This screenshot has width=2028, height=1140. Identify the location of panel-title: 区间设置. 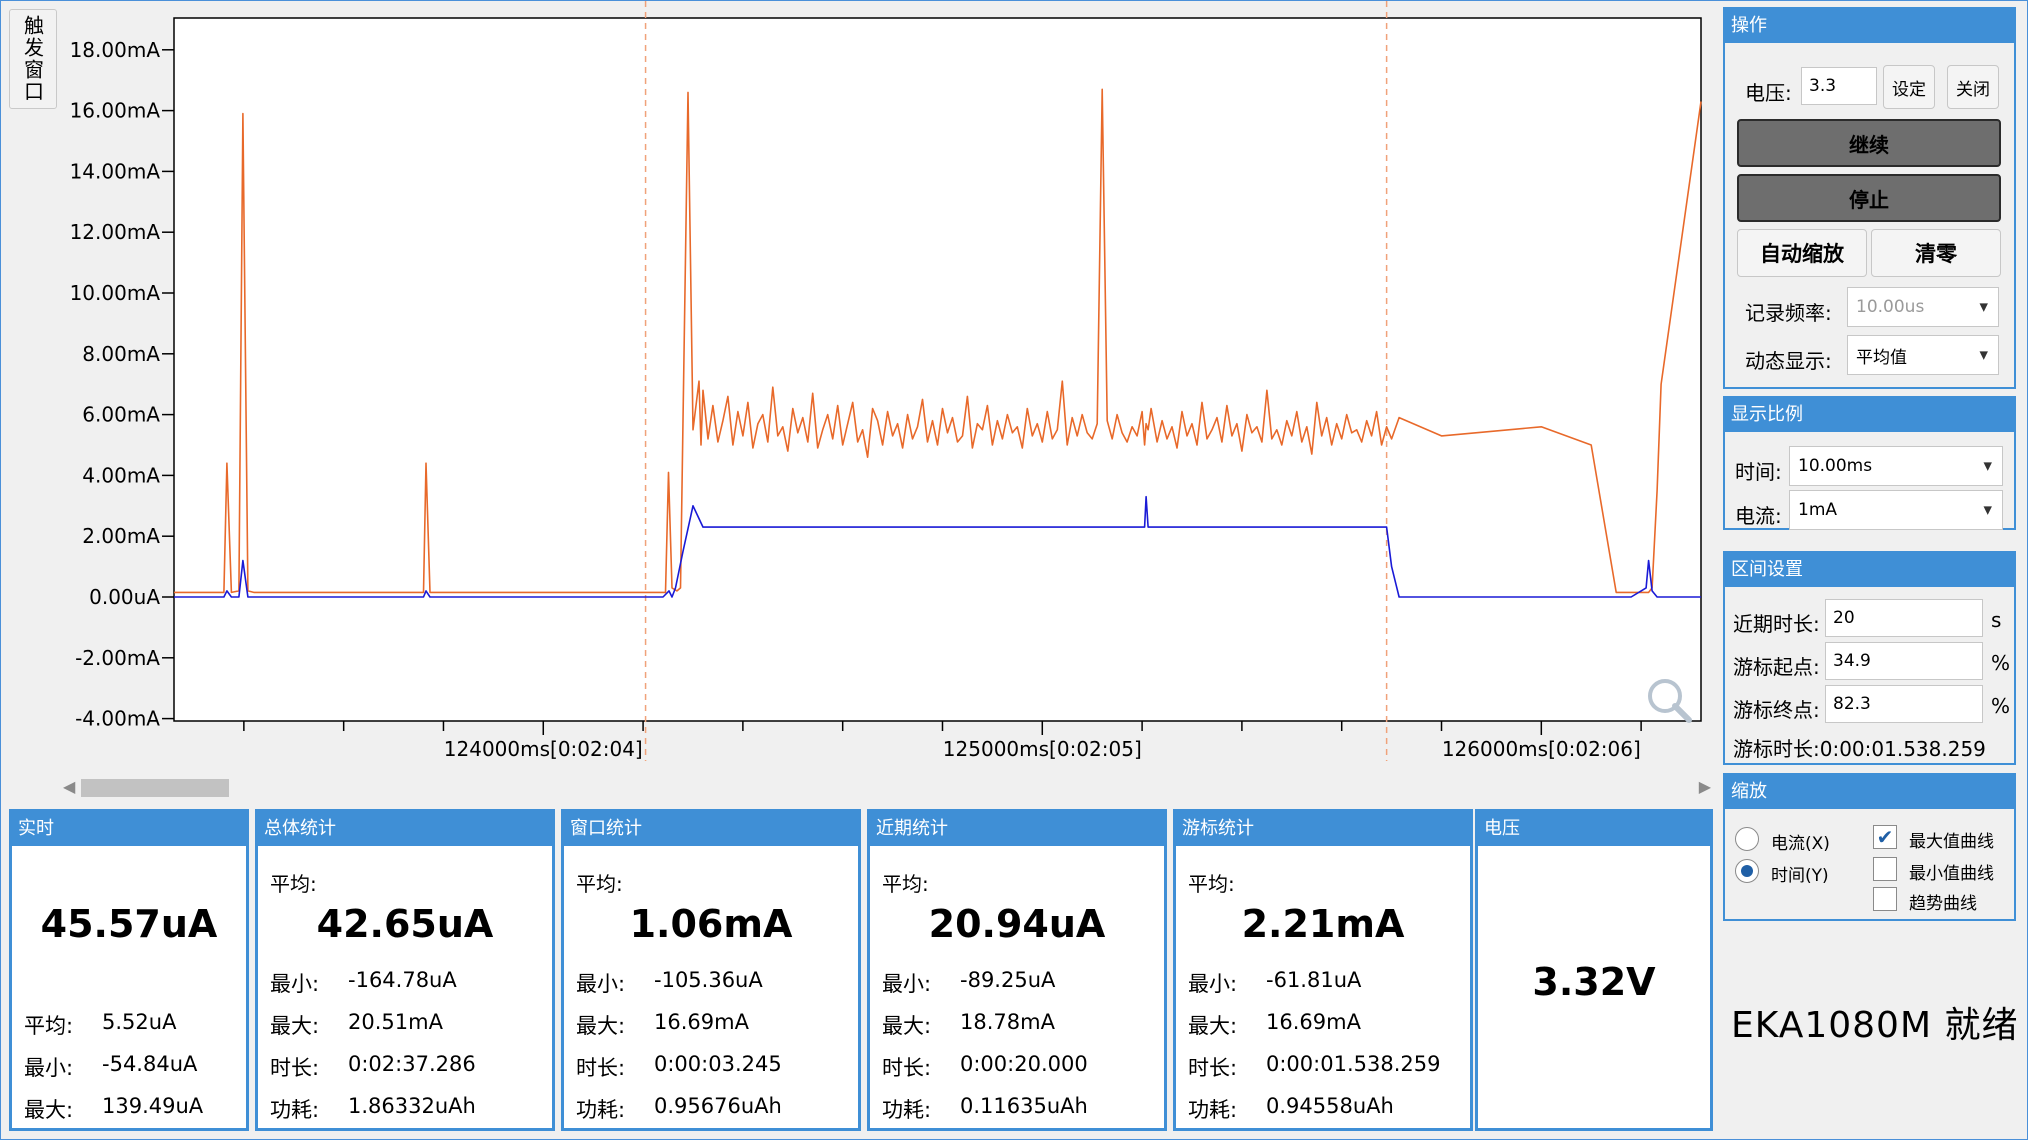
(1869, 570).